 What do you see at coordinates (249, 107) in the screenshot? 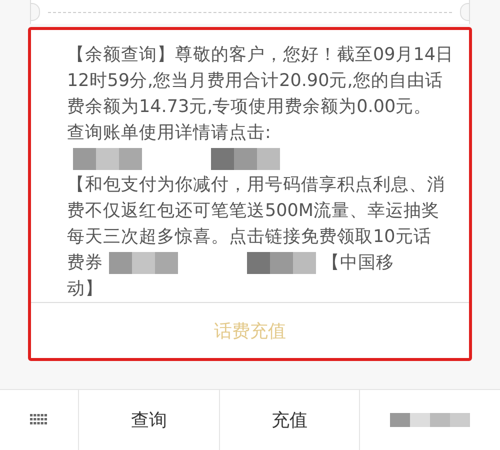
I see `message-text: 费余额为14.73元,专项使用费余额为0.00元。` at bounding box center [249, 107].